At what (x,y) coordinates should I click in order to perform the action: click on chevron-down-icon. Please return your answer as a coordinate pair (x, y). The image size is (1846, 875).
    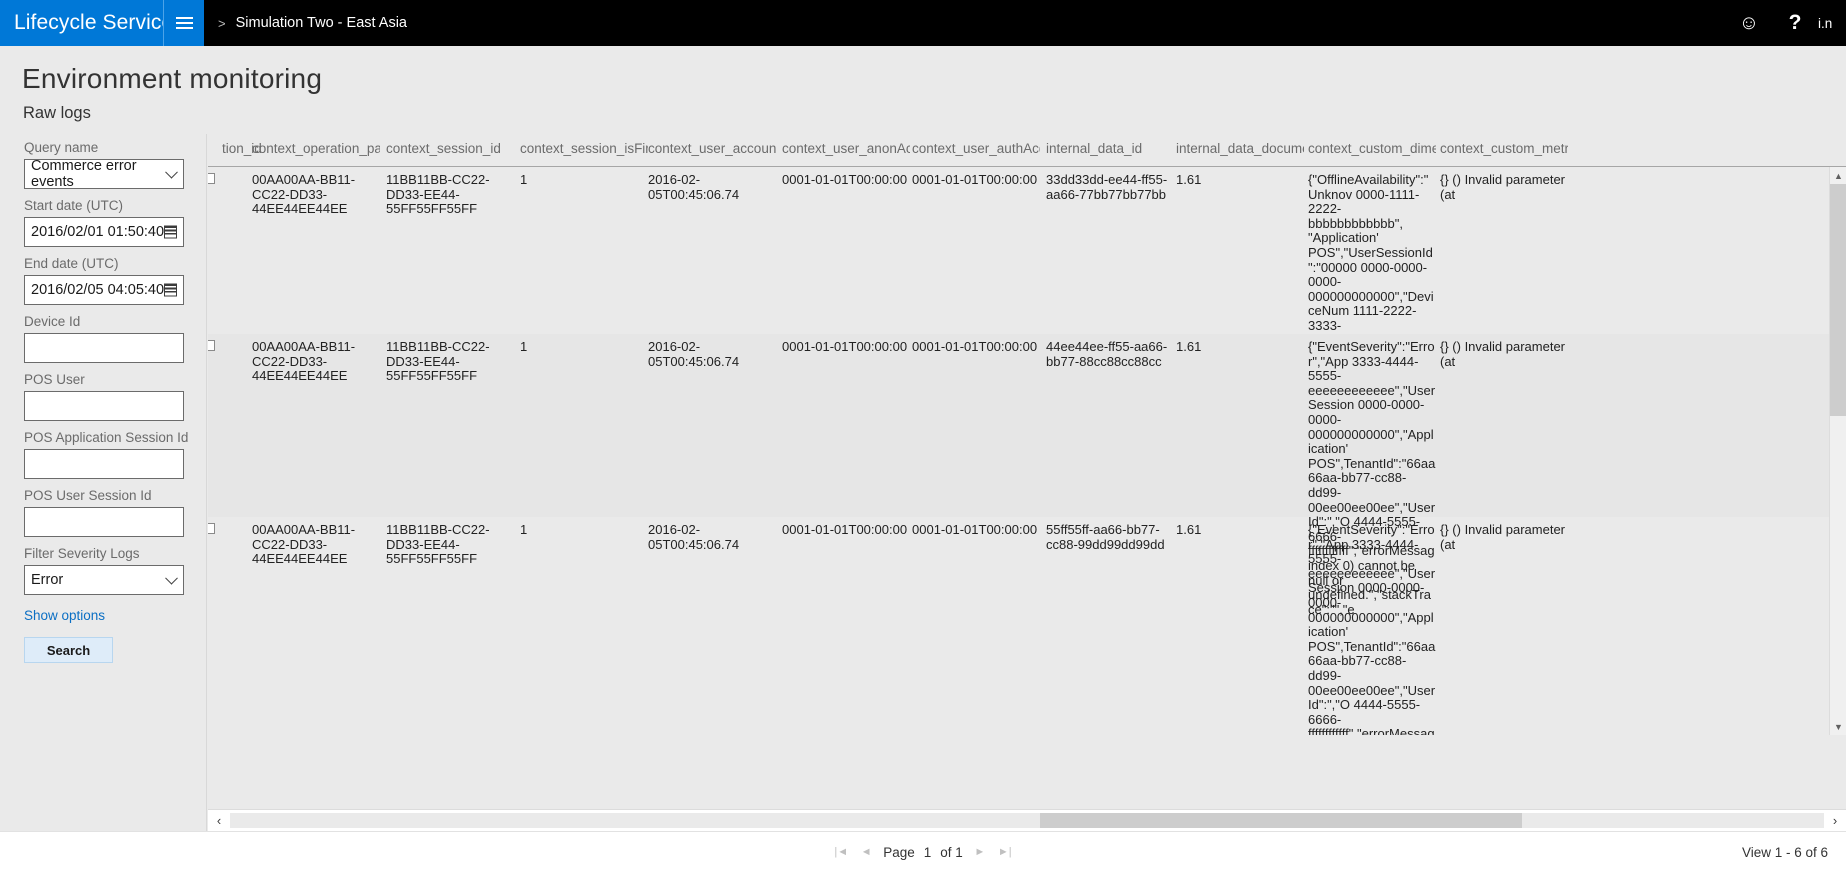
    Looking at the image, I should click on (171, 172).